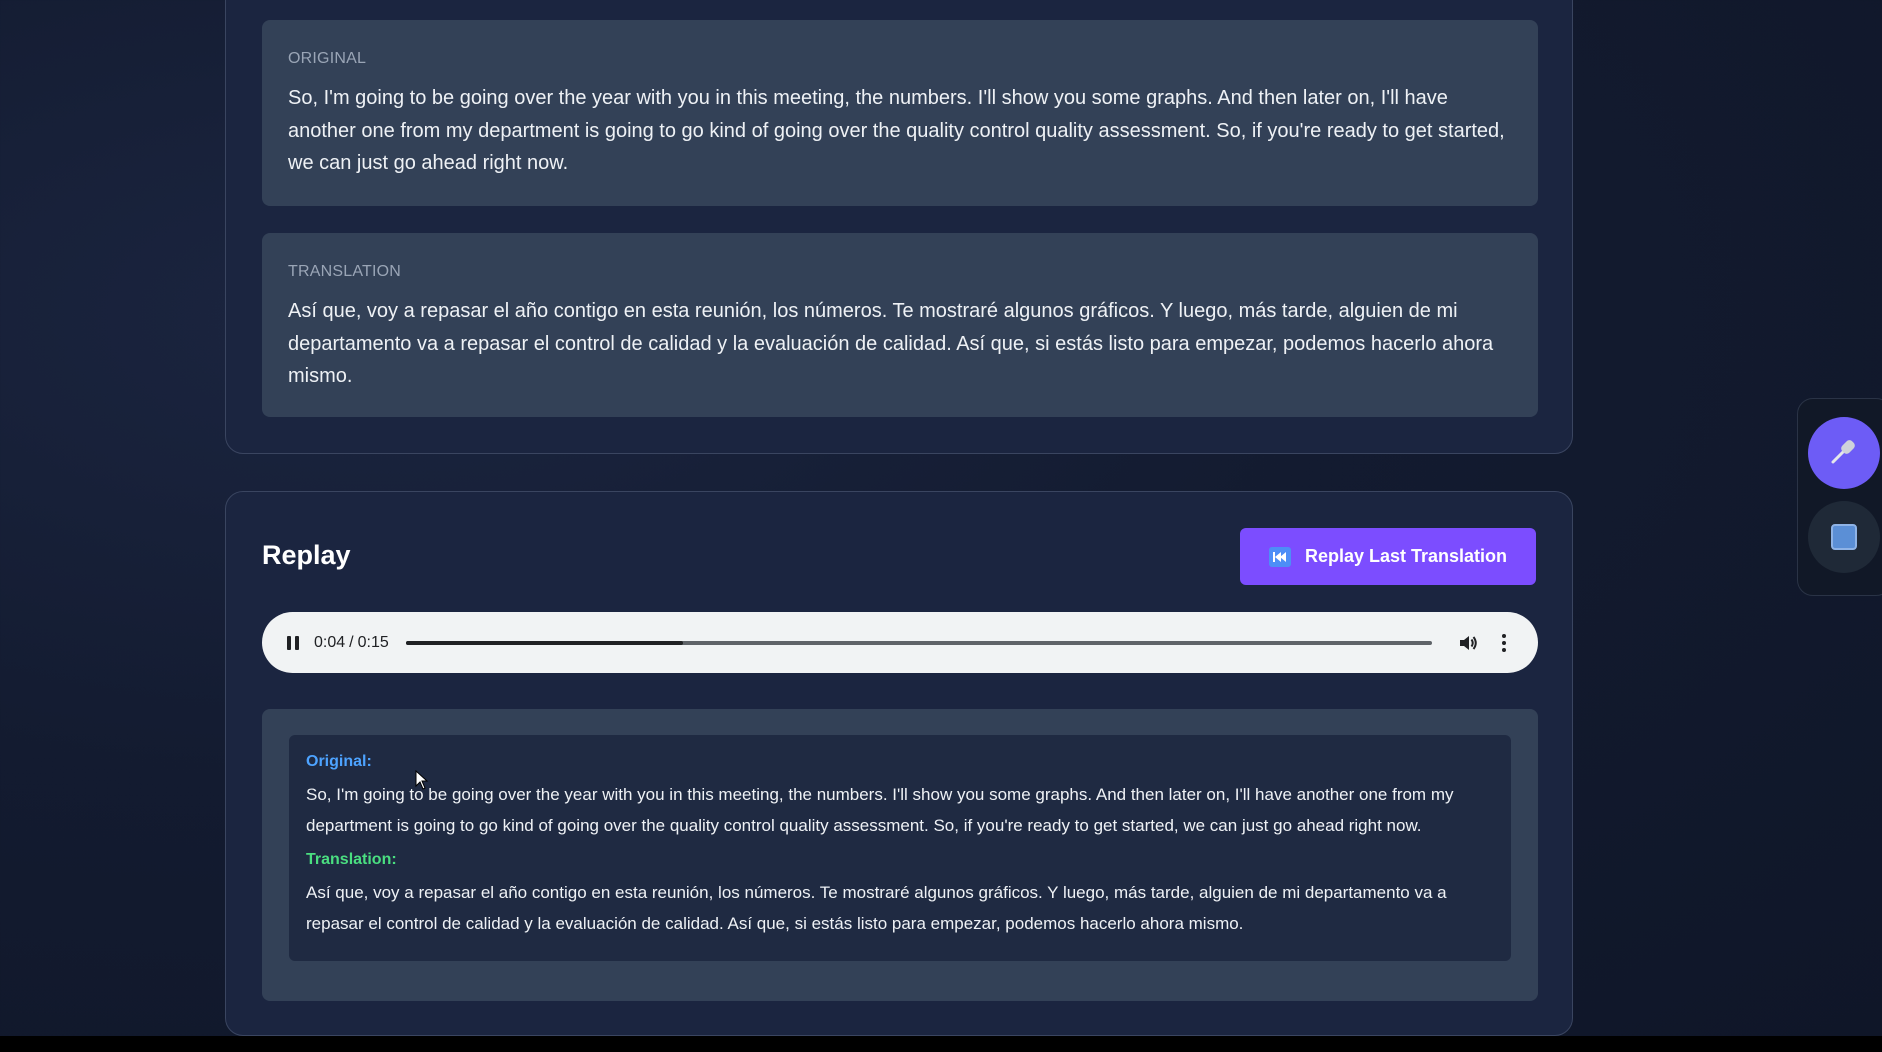 The width and height of the screenshot is (1882, 1052). I want to click on history-original-label: Original:, so click(339, 761).